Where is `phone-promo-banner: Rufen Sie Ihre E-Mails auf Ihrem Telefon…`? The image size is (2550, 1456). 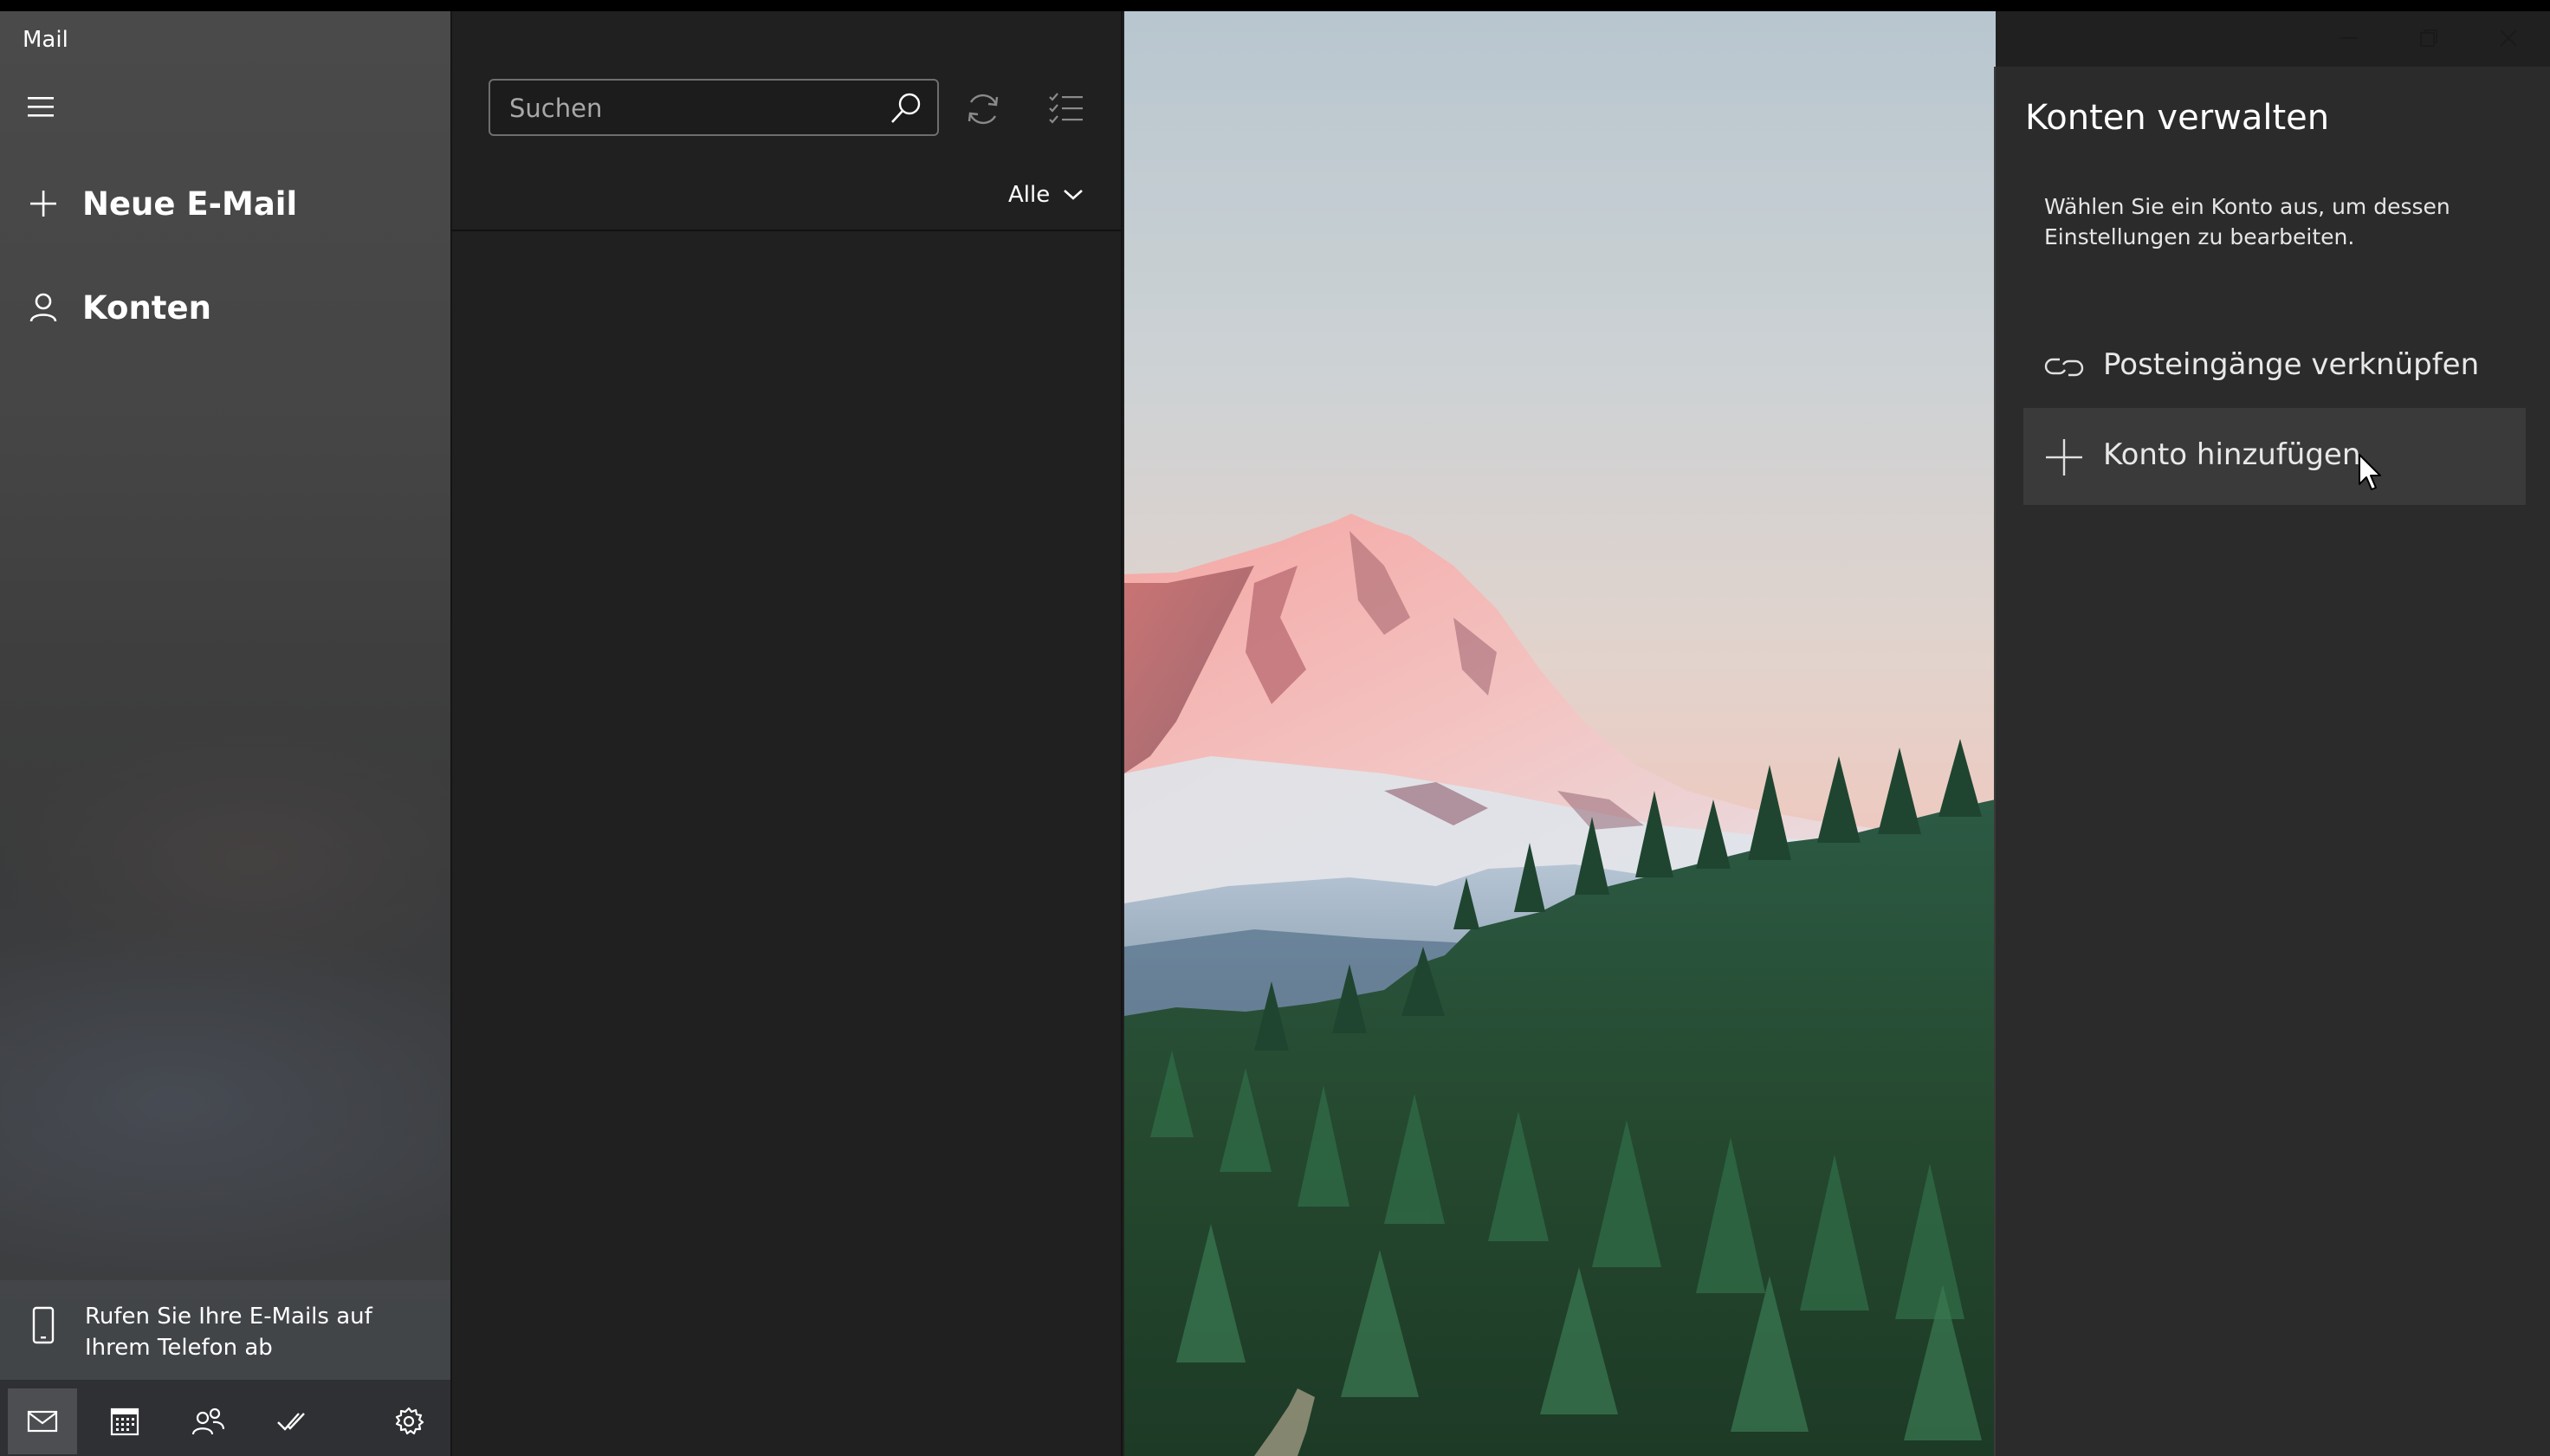
phone-promo-banner: Rufen Sie Ihre E-Mails auf Ihrem Telefon… is located at coordinates (225, 1330).